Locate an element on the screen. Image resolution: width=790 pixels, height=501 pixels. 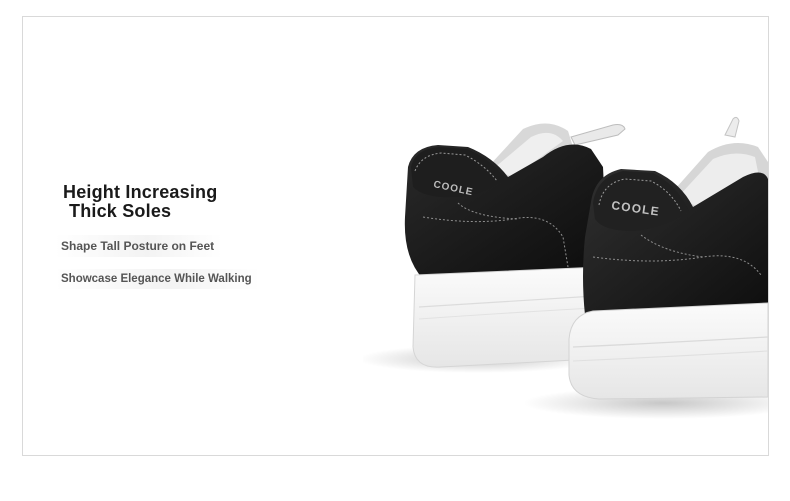
feature-tag-elegance: Showcase Elegance While Walking is located at coordinates (157, 279).